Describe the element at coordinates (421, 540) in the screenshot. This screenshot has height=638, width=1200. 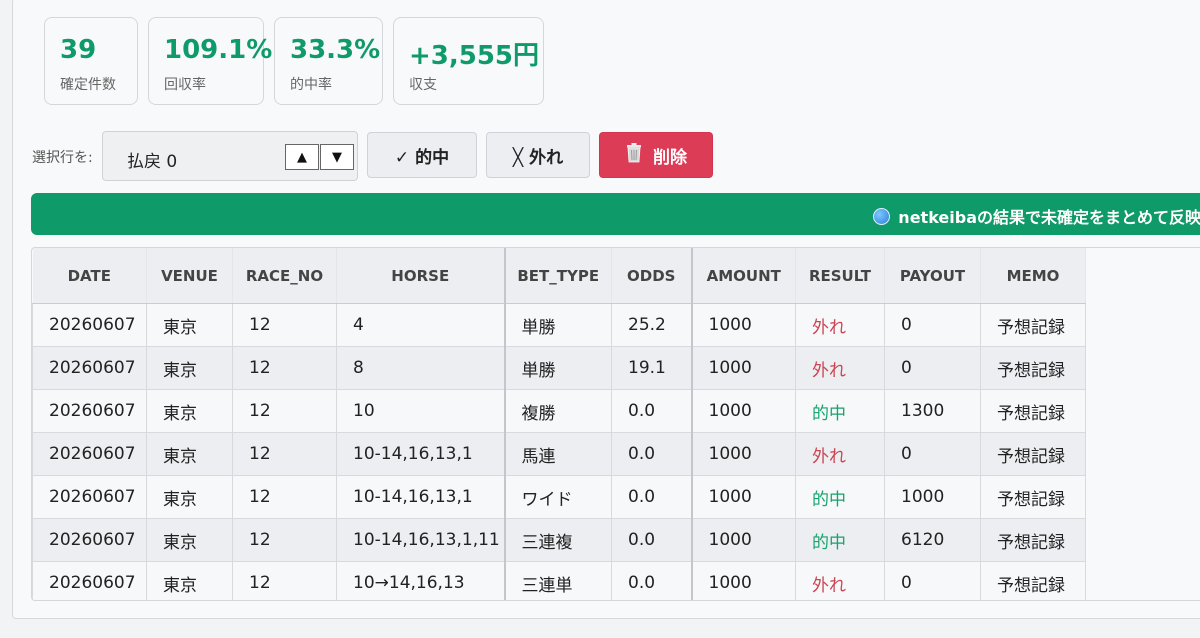
I see `cell-horse: 10-14,16,13,1,11` at that location.